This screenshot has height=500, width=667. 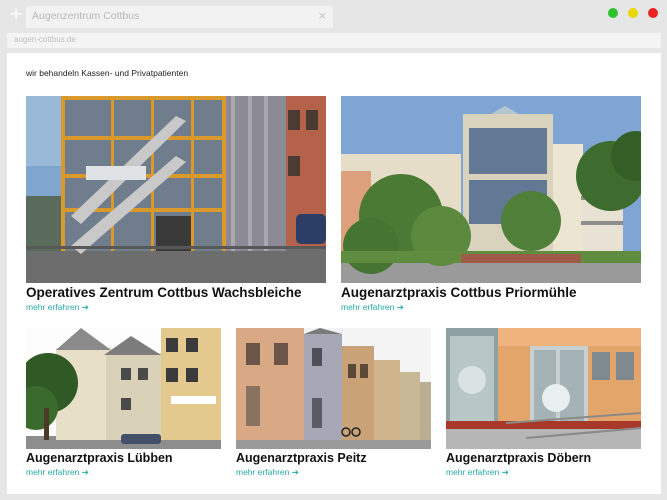 I want to click on location-title: Augenarztpraxis Peitz, so click(x=301, y=458).